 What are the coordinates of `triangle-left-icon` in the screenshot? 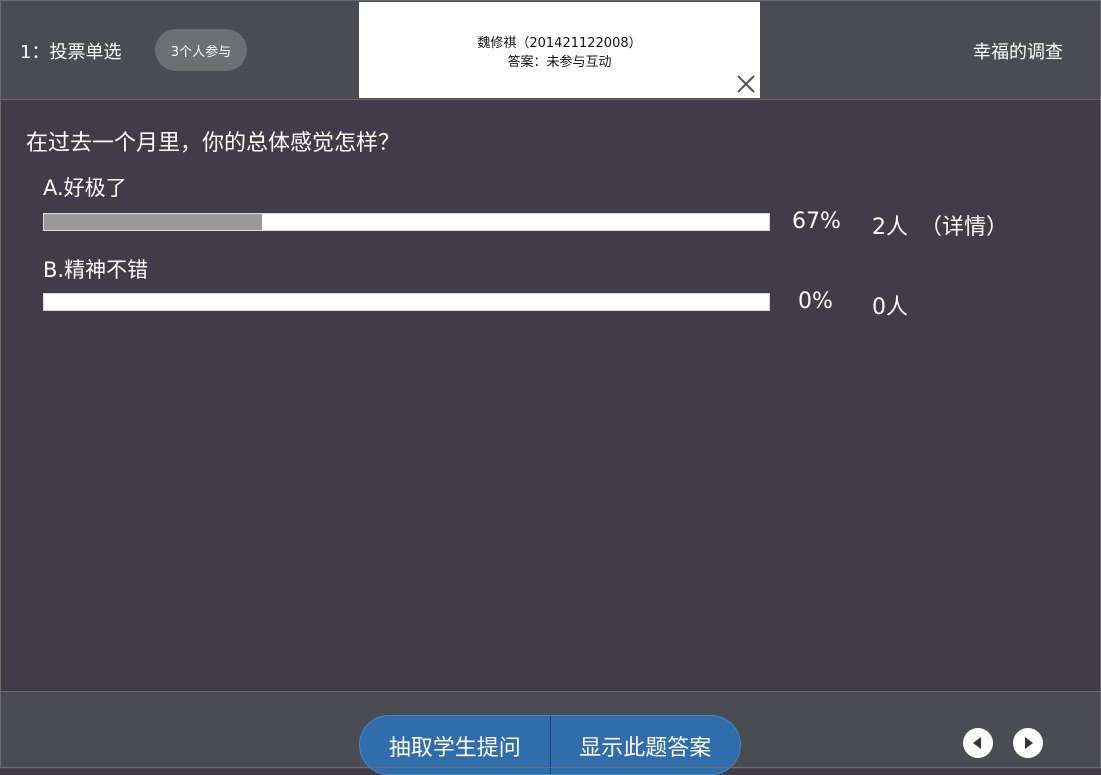 It's located at (977, 743).